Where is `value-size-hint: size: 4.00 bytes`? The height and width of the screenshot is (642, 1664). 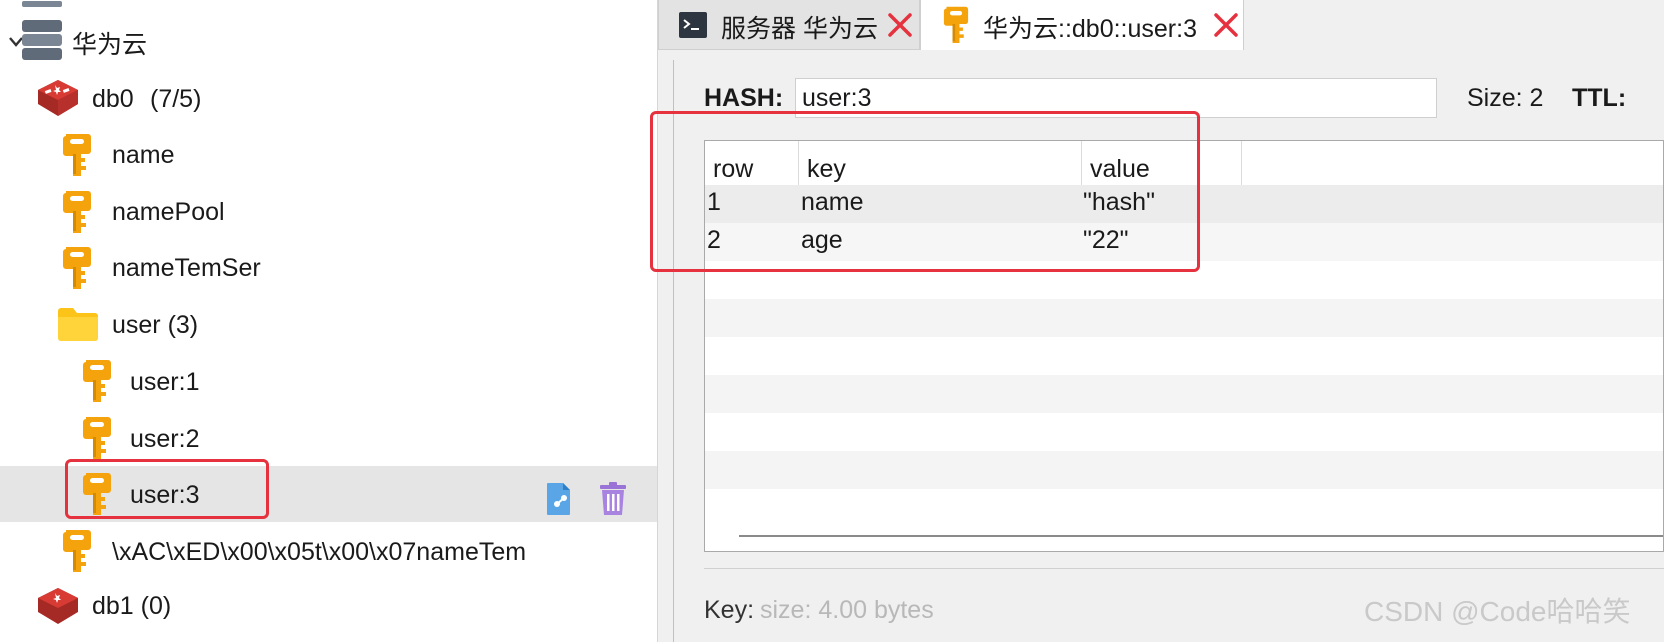
value-size-hint: size: 4.00 bytes is located at coordinates (847, 610).